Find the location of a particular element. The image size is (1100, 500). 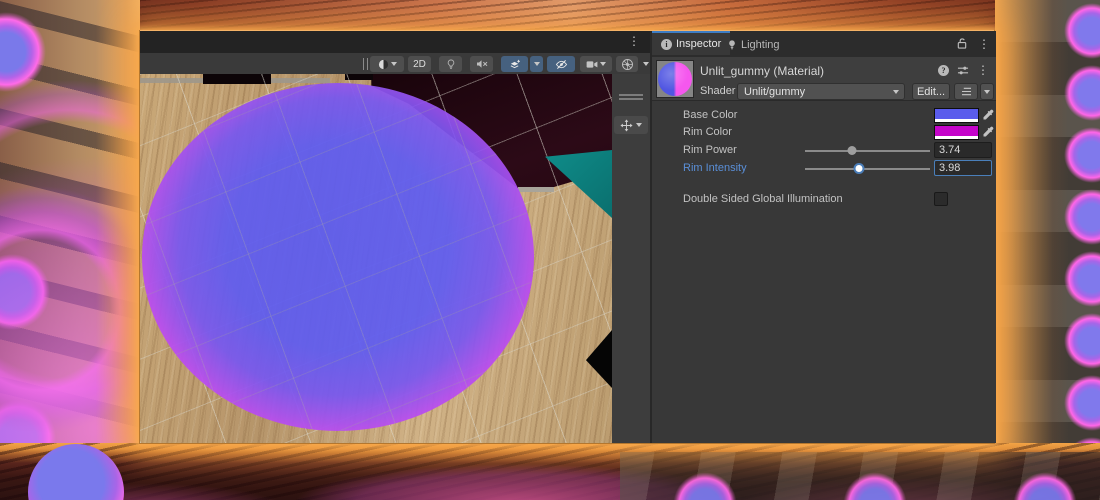

property-row-base-color: Base Color is located at coordinates (824, 116).